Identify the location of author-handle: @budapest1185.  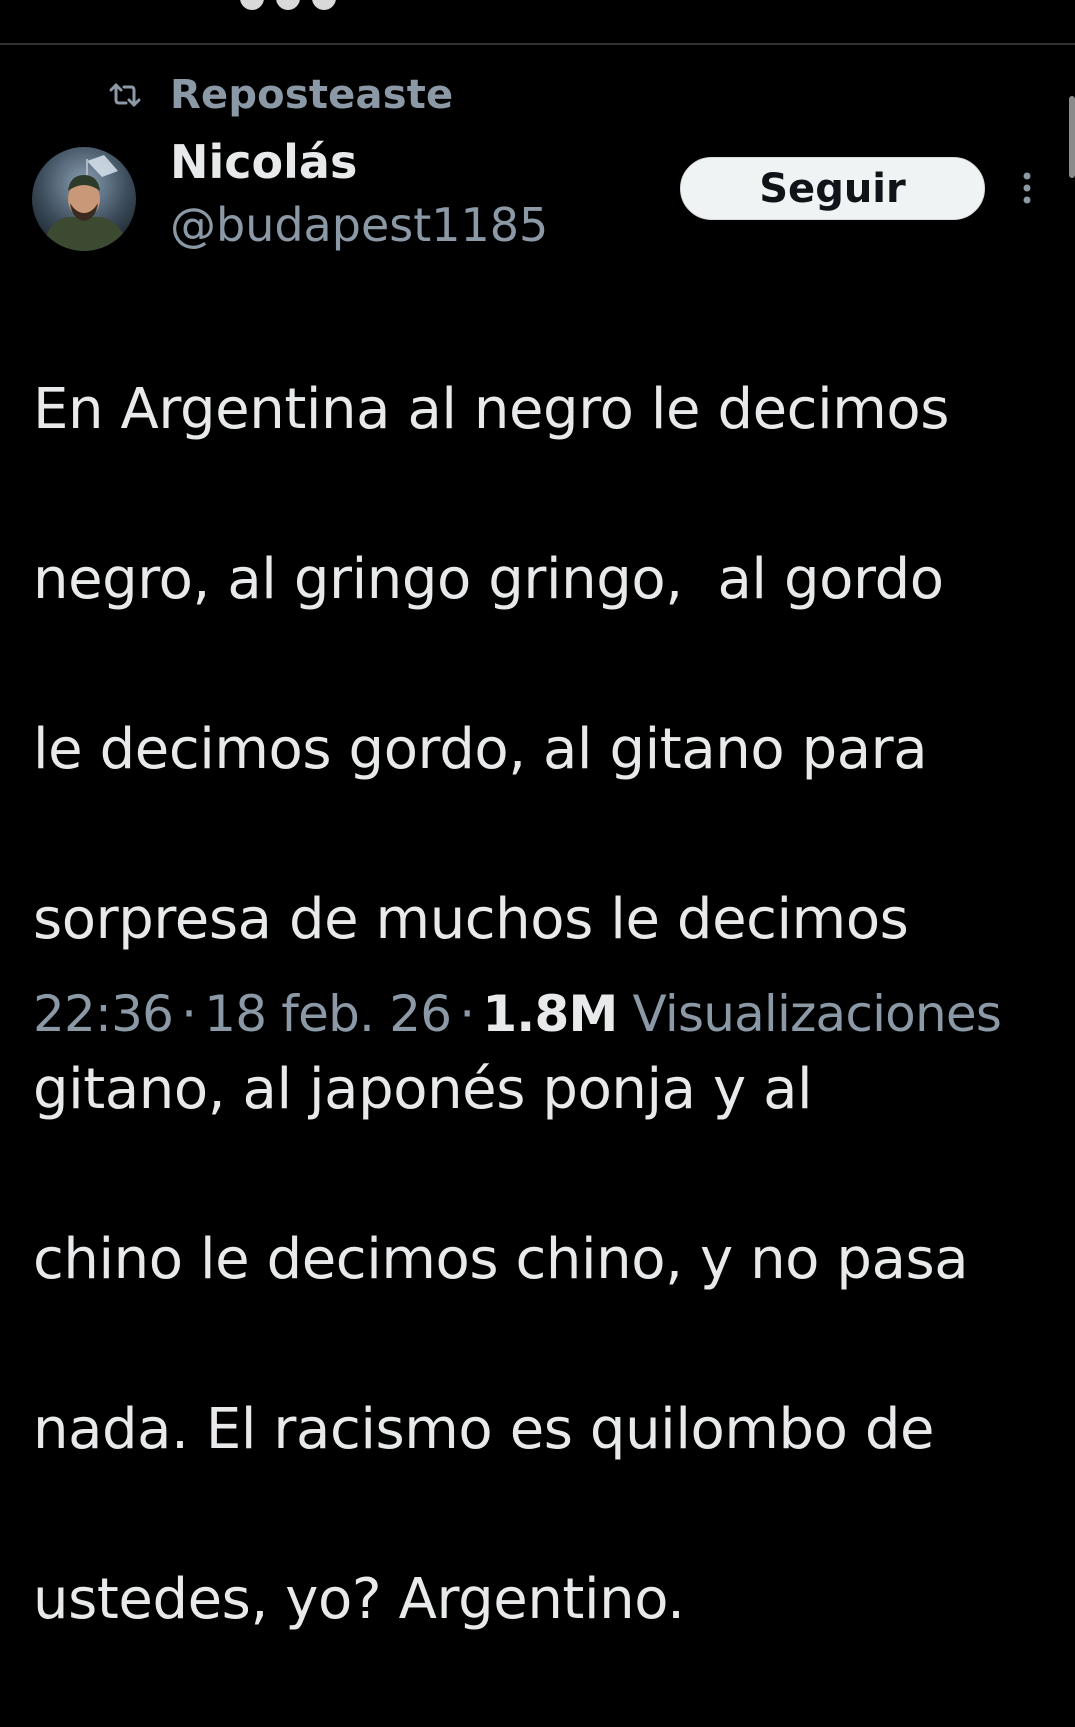
(359, 225).